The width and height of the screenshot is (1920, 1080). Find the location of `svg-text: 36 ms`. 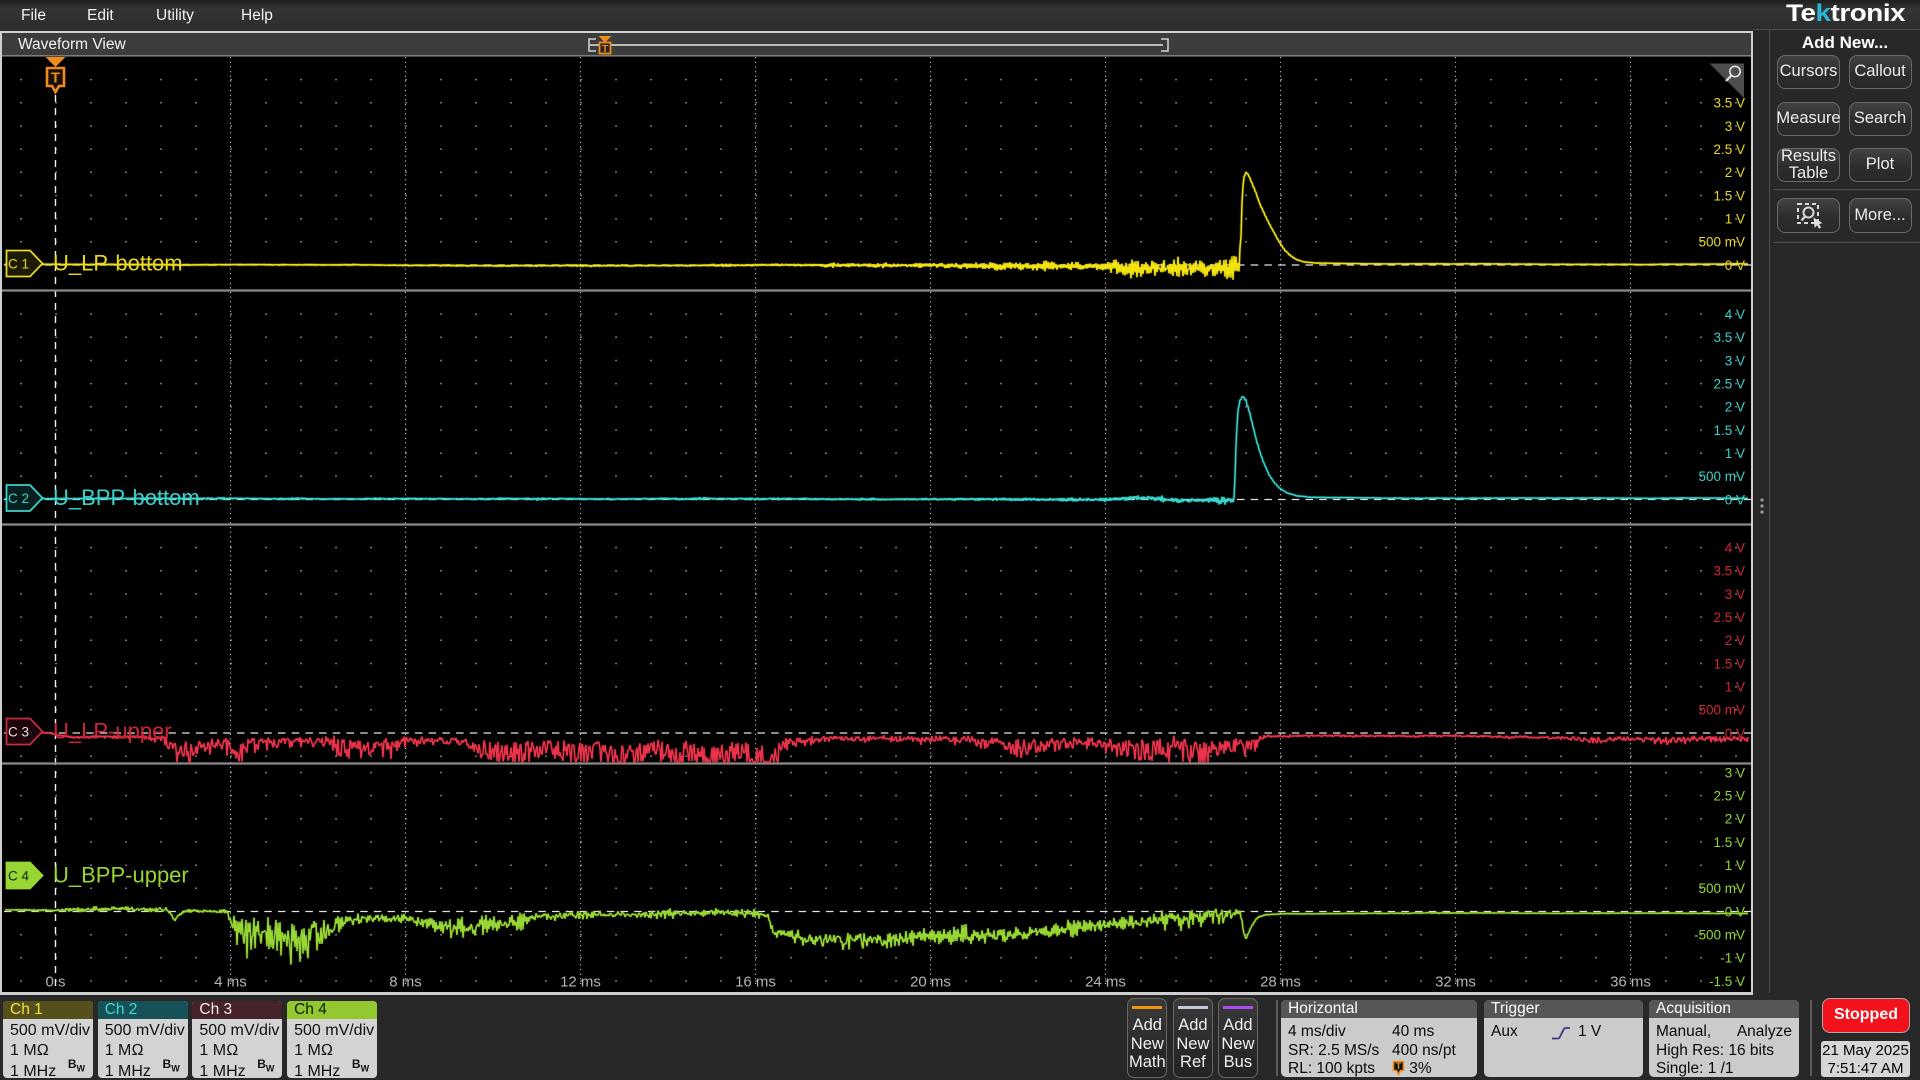

svg-text: 36 ms is located at coordinates (1630, 982).